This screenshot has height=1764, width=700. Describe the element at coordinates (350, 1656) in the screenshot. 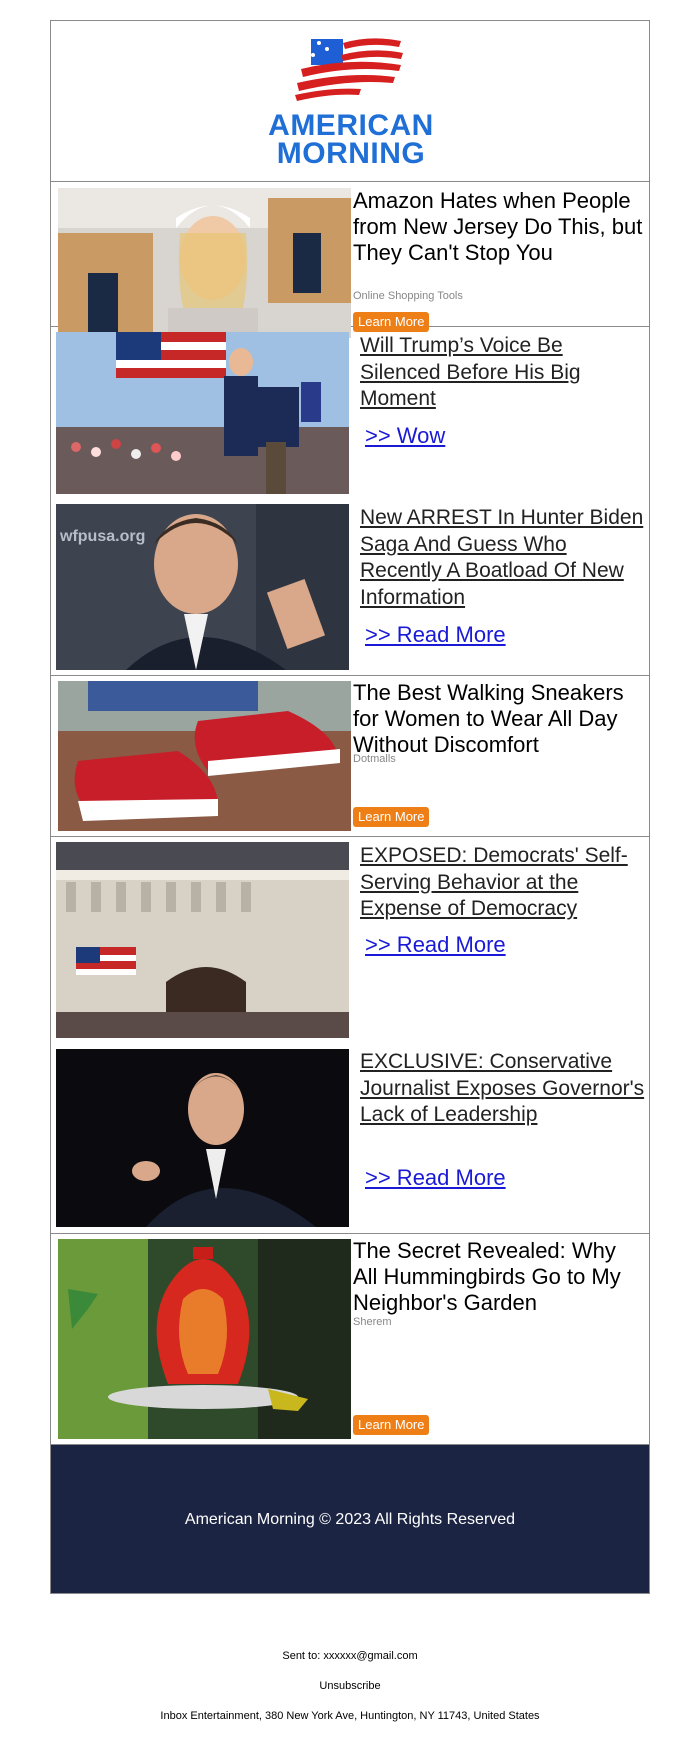

I see `sent-to-text: Sent to: xxxxxx@gmail.com` at that location.